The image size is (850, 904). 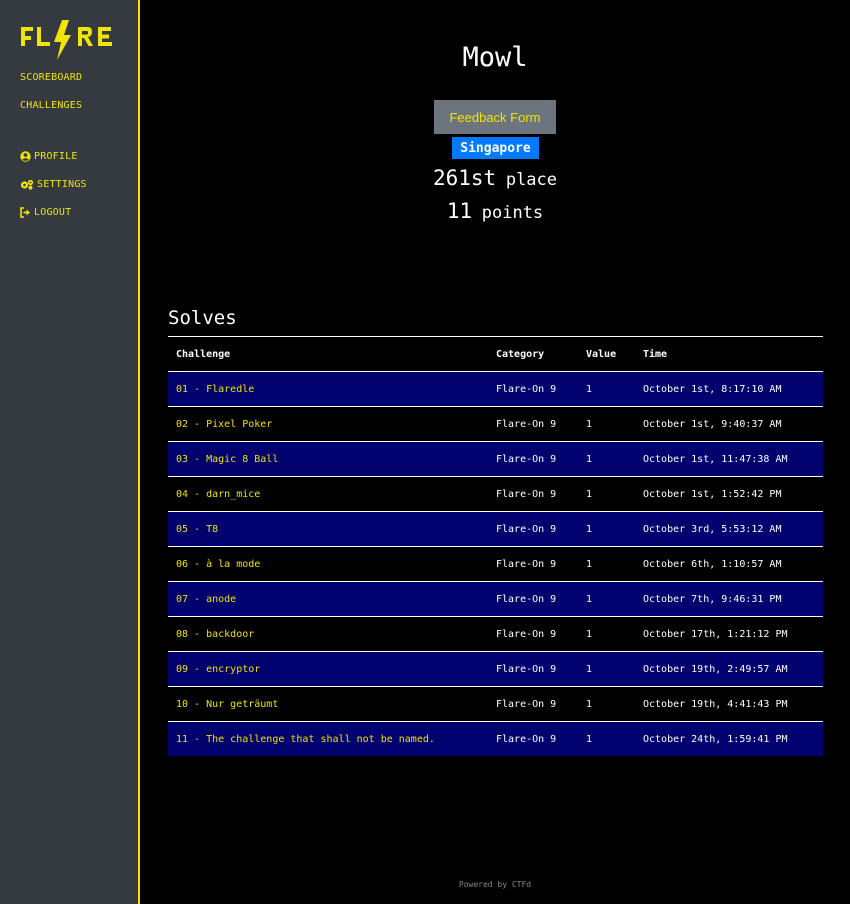 I want to click on flare-logo, so click(x=68, y=40).